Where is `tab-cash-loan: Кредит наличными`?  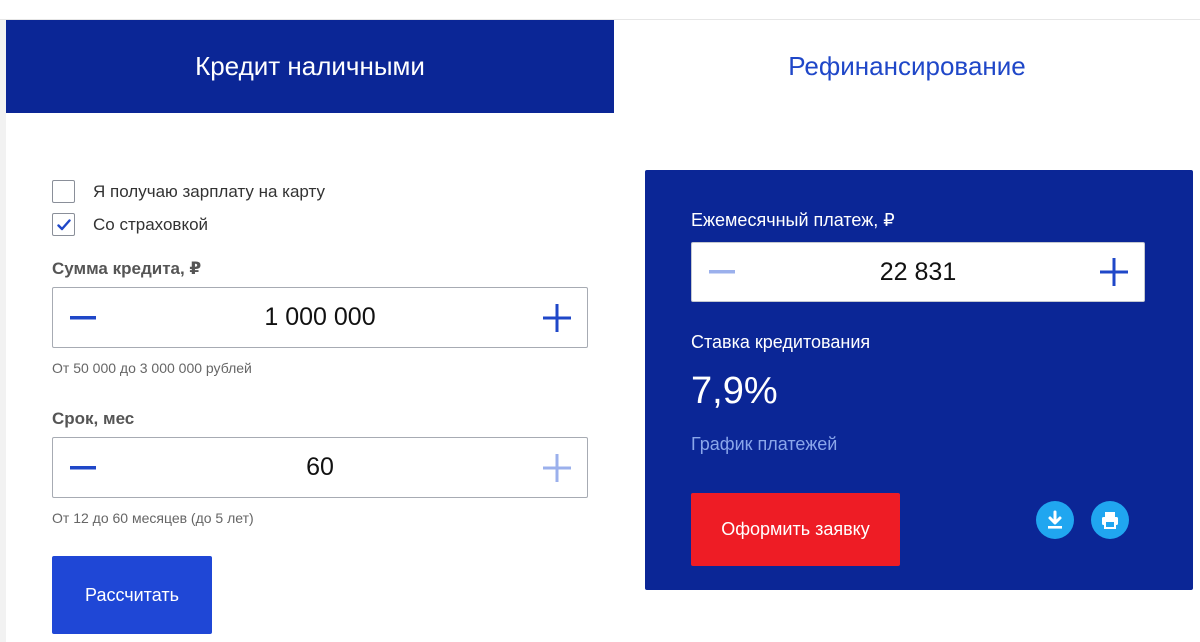 tab-cash-loan: Кредит наличными is located at coordinates (310, 66).